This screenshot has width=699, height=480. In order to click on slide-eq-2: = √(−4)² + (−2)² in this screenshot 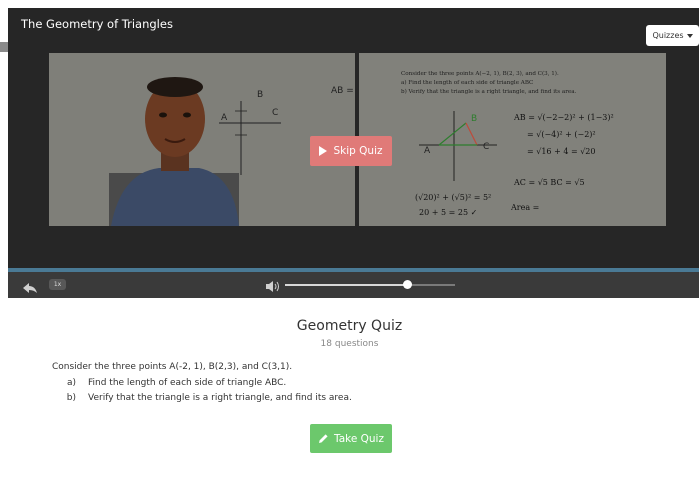, I will do `click(561, 134)`.